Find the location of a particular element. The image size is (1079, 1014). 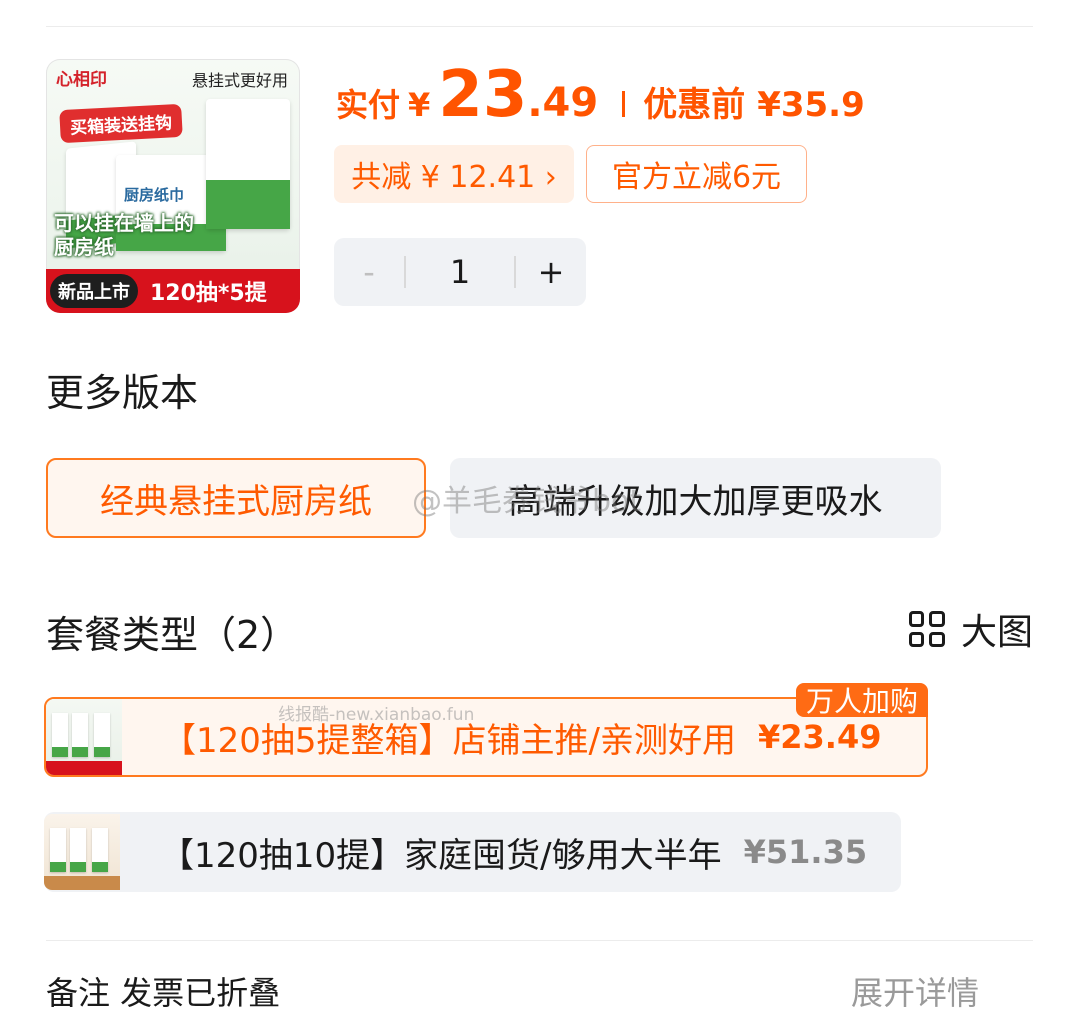

image-tagline: 悬挂式更好用 is located at coordinates (239, 80).